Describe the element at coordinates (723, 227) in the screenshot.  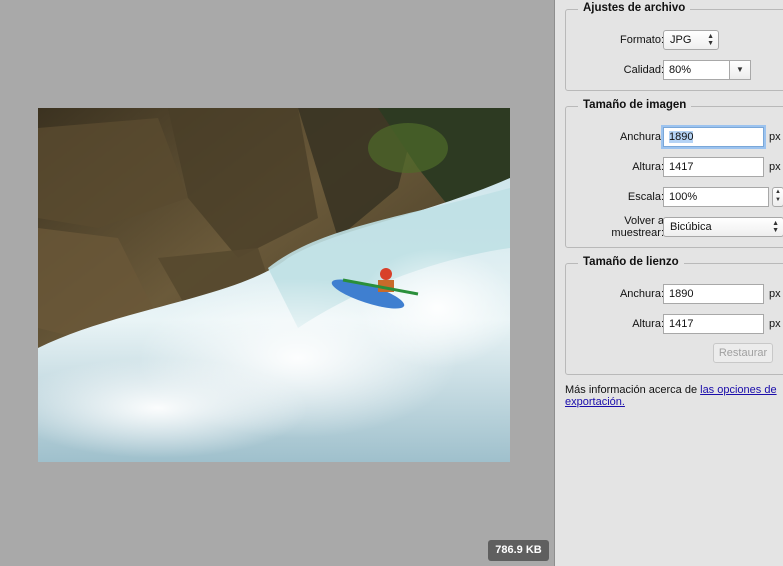
I see `resample-select: Bicúbica ▲ ▼` at that location.